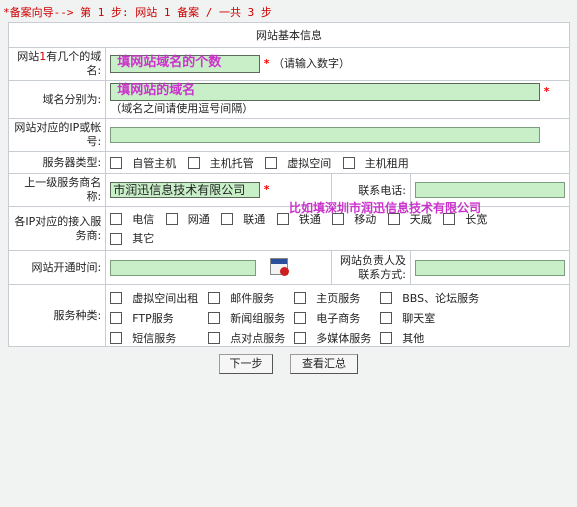 The height and width of the screenshot is (507, 577). Describe the element at coordinates (143, 238) in the screenshot. I see `isp-option: 其它` at that location.